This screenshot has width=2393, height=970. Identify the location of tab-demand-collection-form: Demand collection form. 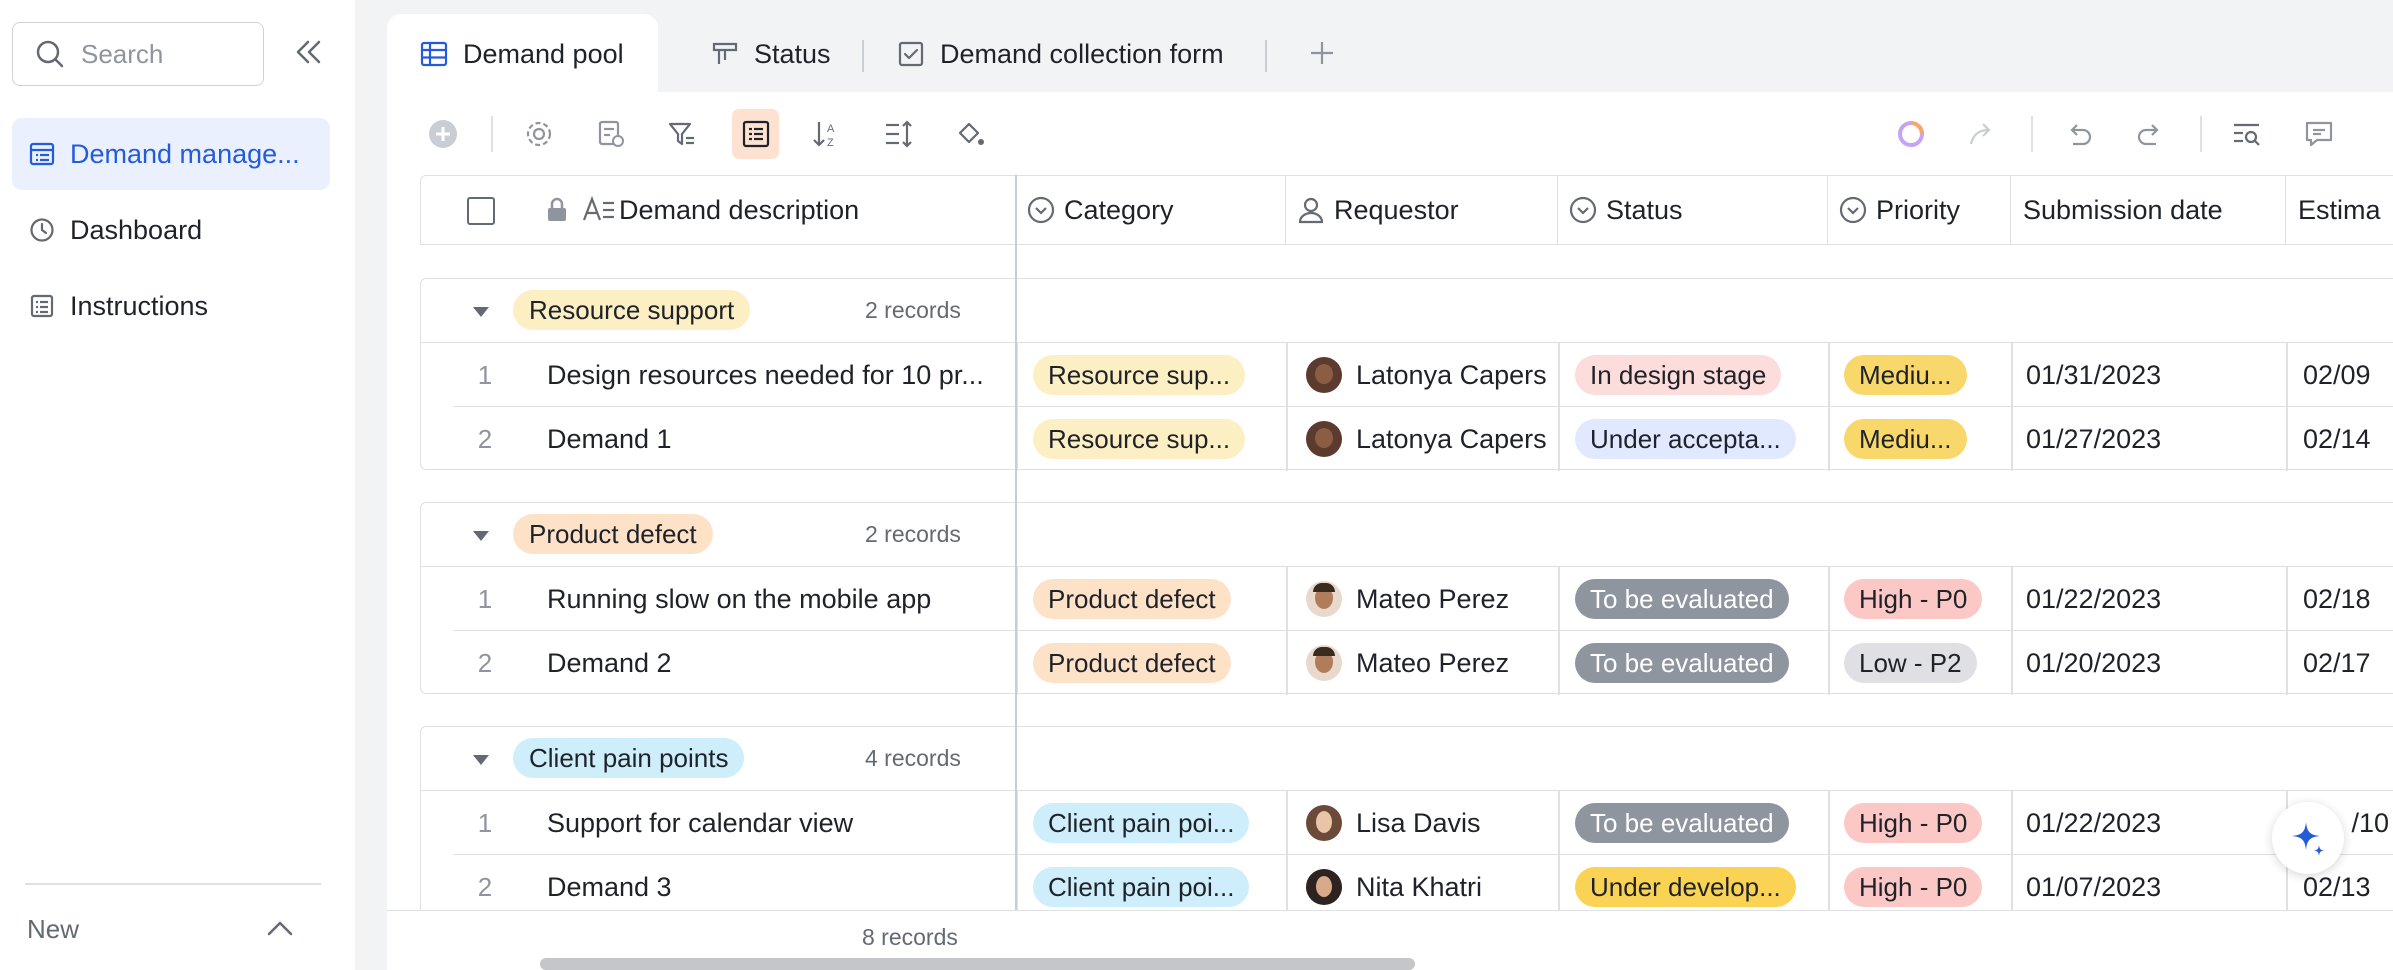
(1060, 54).